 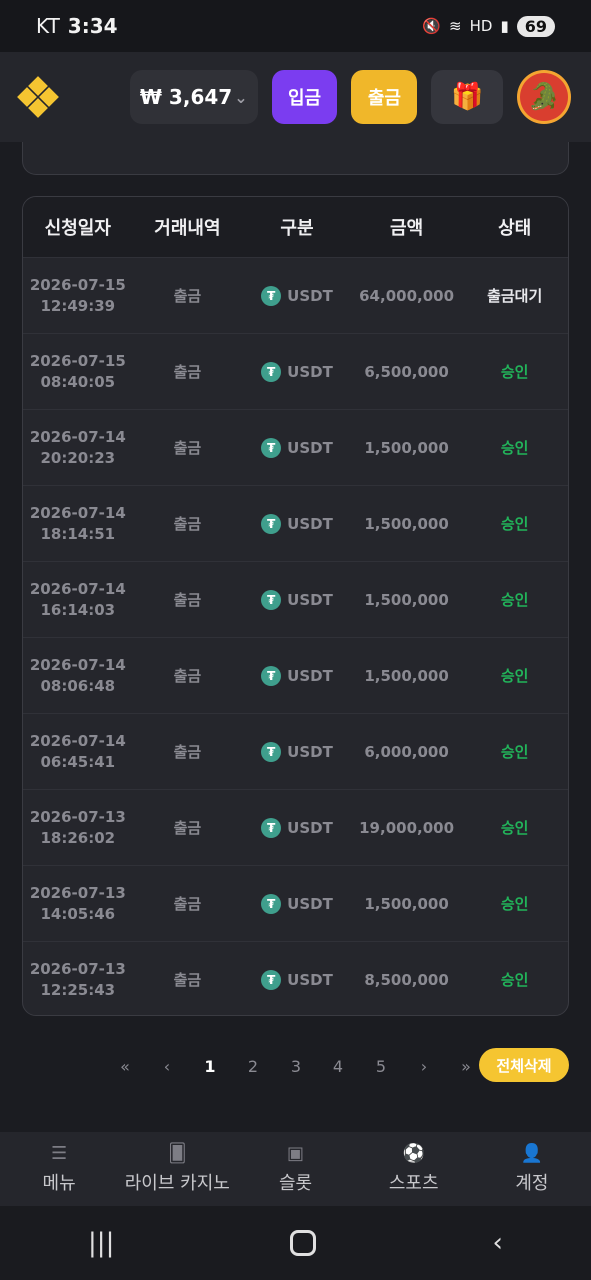 I want to click on table-row: 2026-07-14 16:14:03 출금 ₮ USDT 1,500,000 승인, so click(x=295, y=599).